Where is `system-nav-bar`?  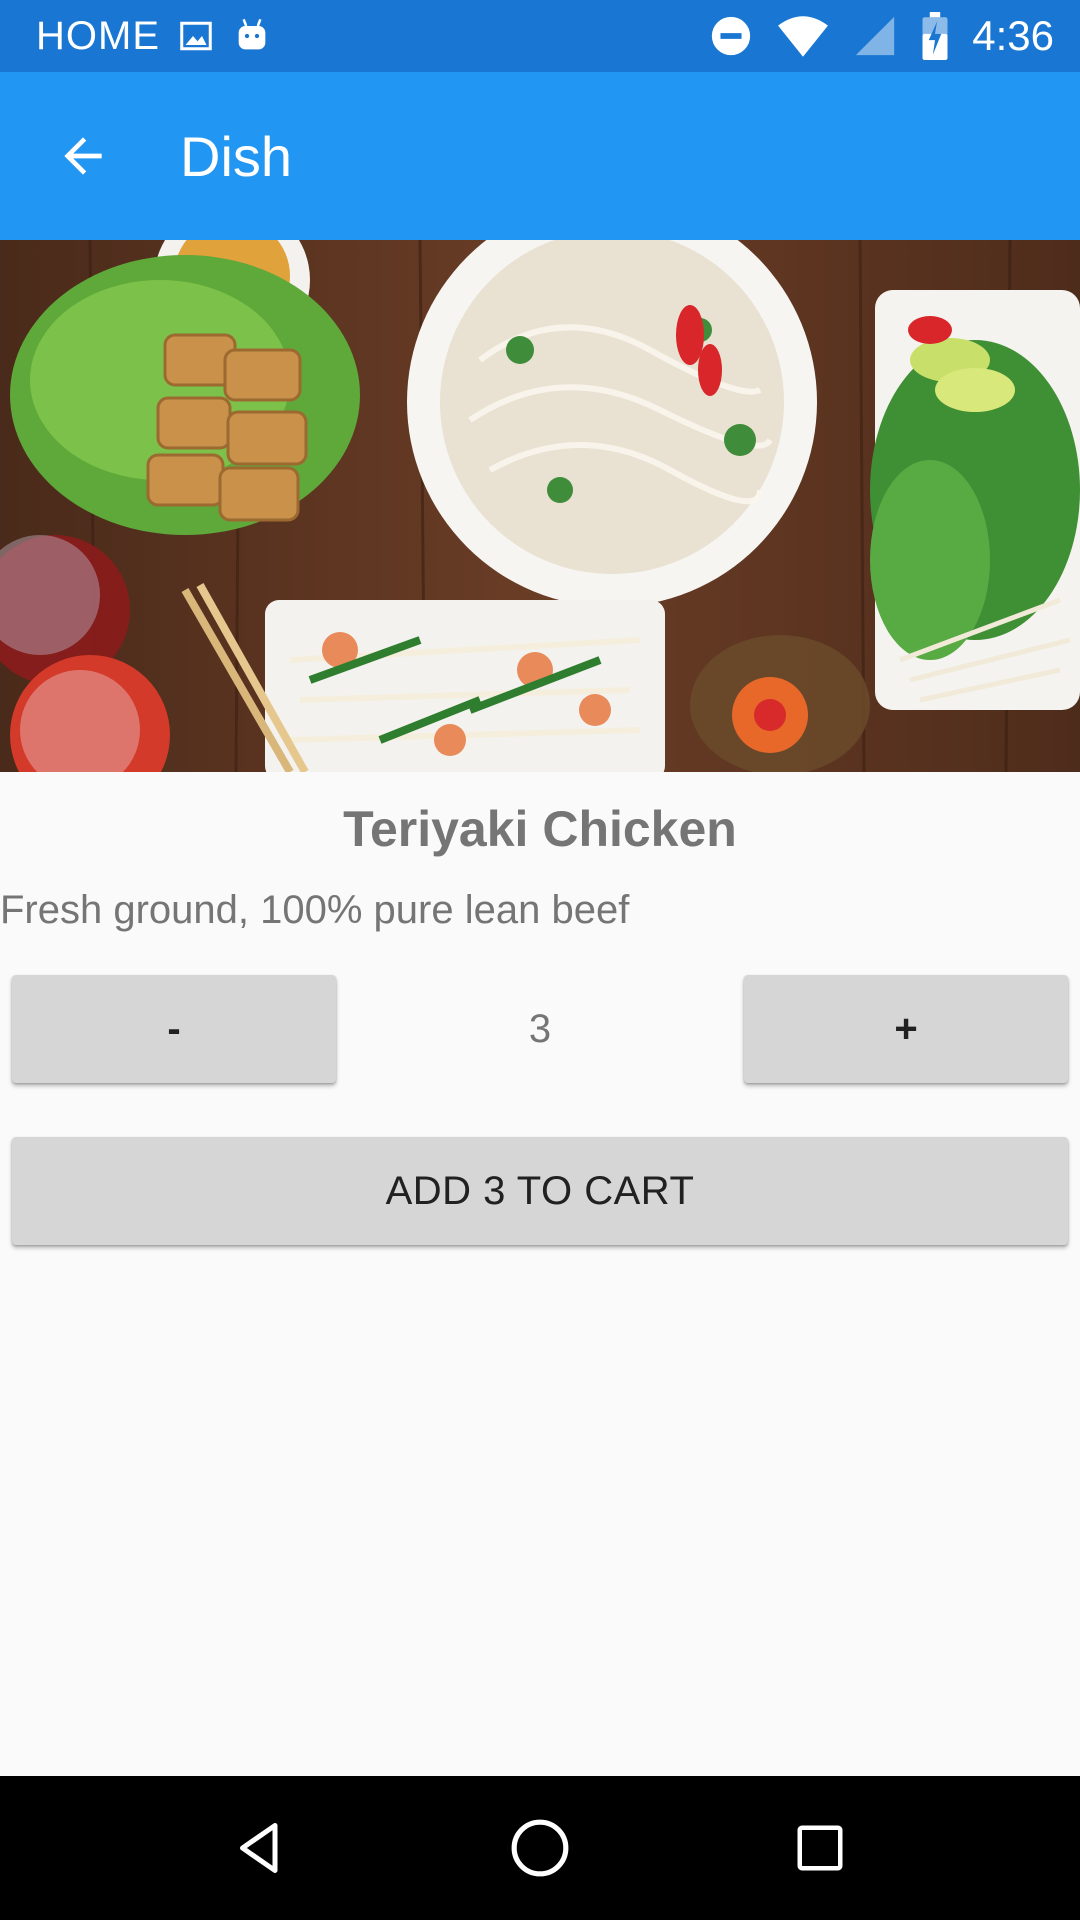
system-nav-bar is located at coordinates (540, 1848).